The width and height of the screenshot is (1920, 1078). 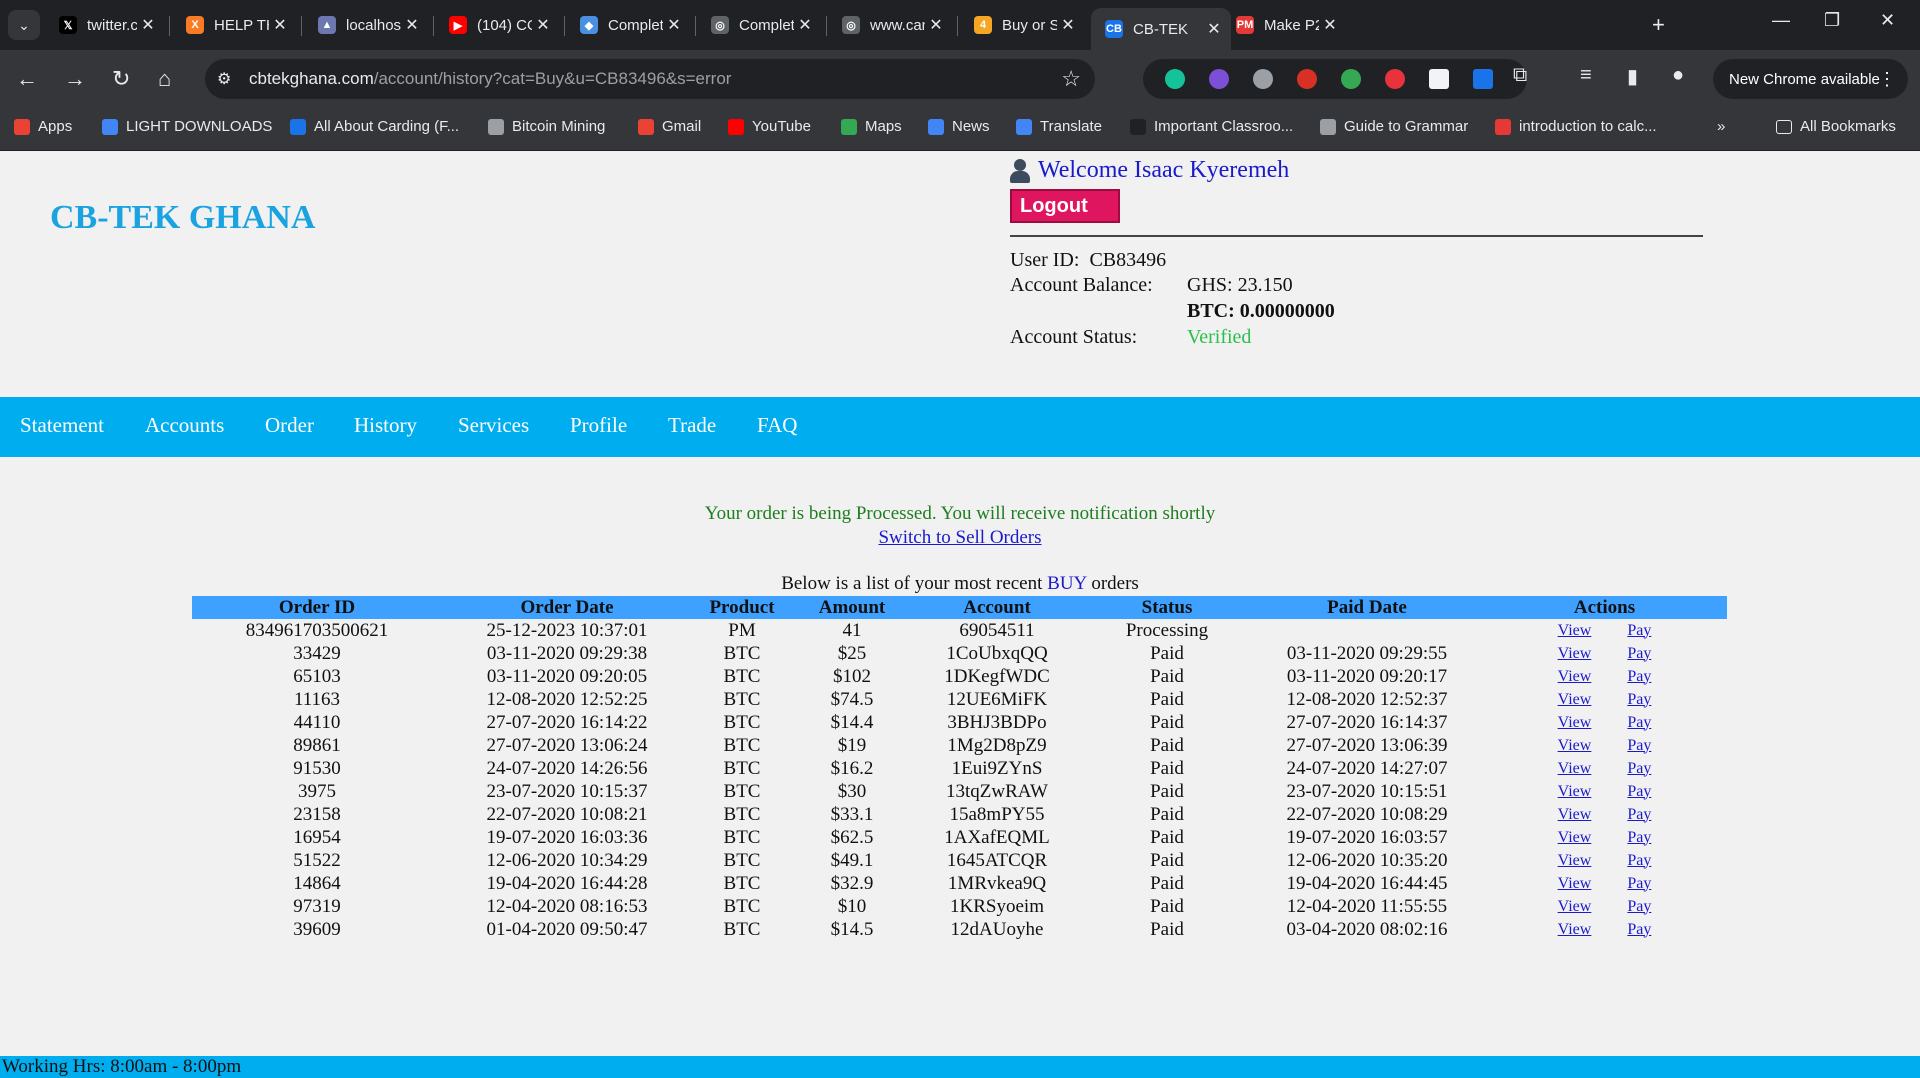 What do you see at coordinates (1439, 79) in the screenshot?
I see `extension-clipboard-icon` at bounding box center [1439, 79].